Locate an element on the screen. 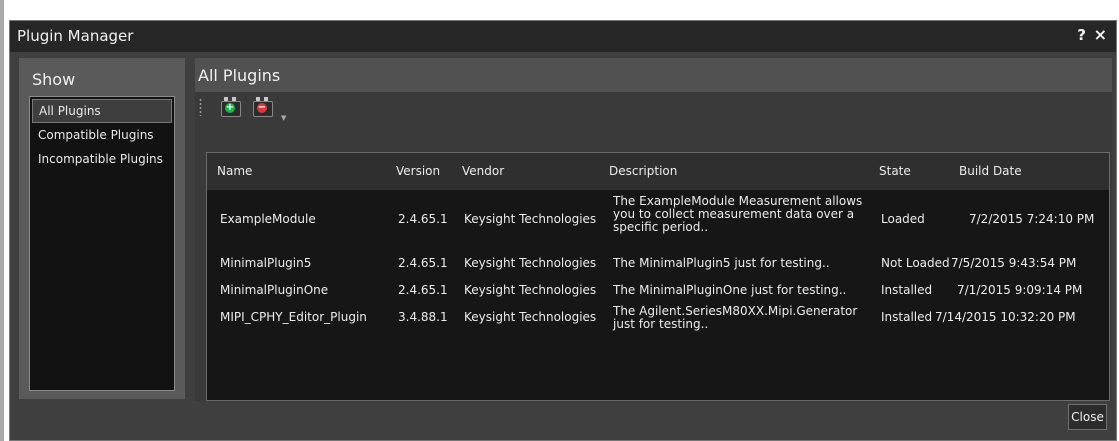 The image size is (1119, 441). column-header-version: Version is located at coordinates (418, 171).